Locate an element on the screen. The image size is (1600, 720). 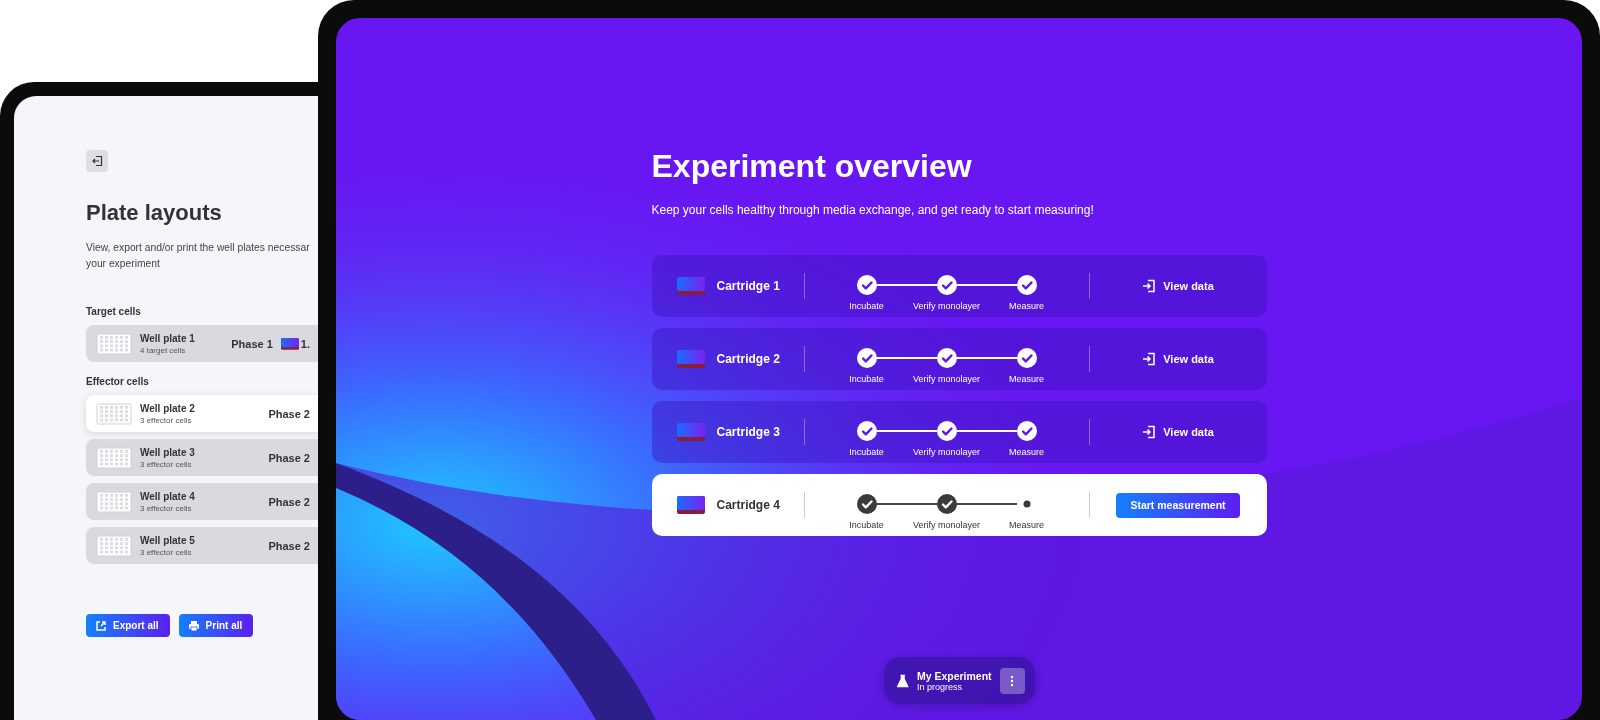
printer-icon is located at coordinates (193, 625).